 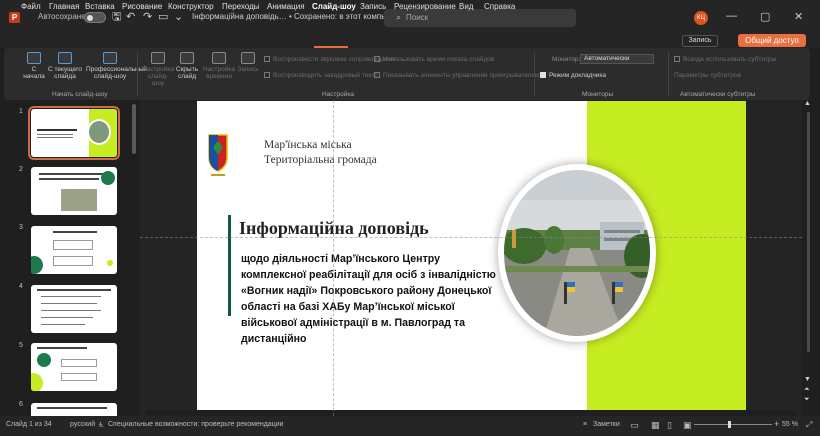 I want to click on share-button: Общий доступ, so click(x=772, y=40).